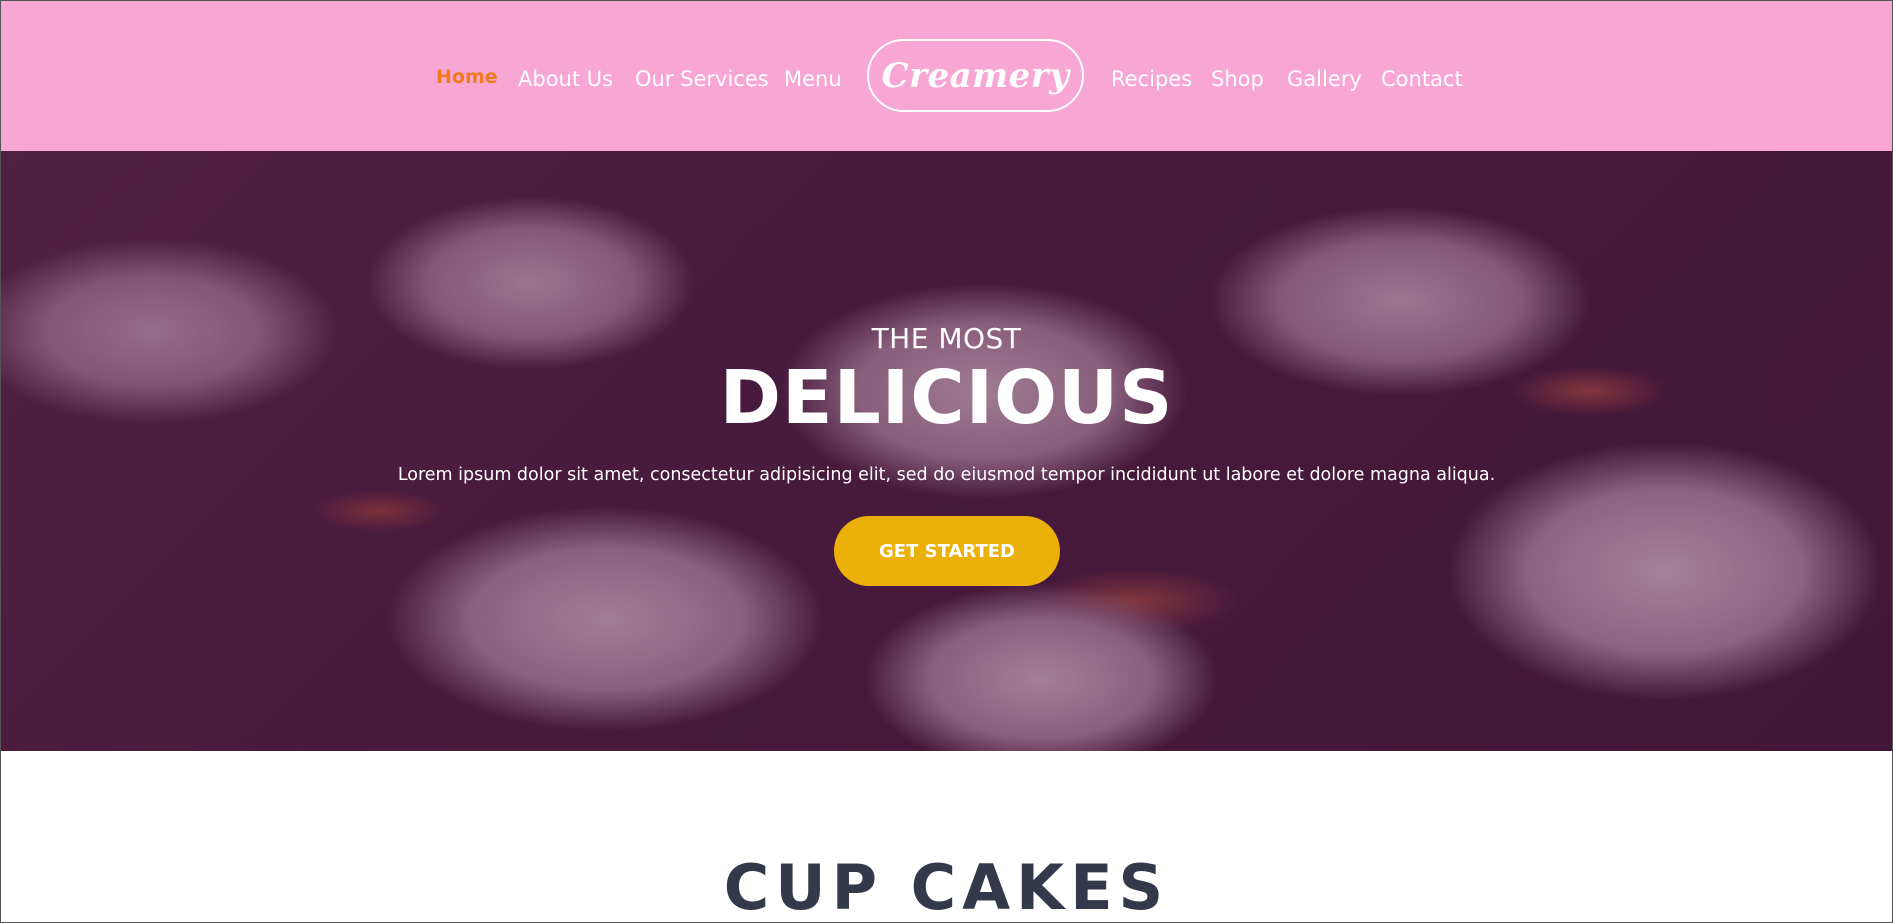 The width and height of the screenshot is (1893, 923). Describe the element at coordinates (975, 75) in the screenshot. I see `brand-logo: Creamery` at that location.